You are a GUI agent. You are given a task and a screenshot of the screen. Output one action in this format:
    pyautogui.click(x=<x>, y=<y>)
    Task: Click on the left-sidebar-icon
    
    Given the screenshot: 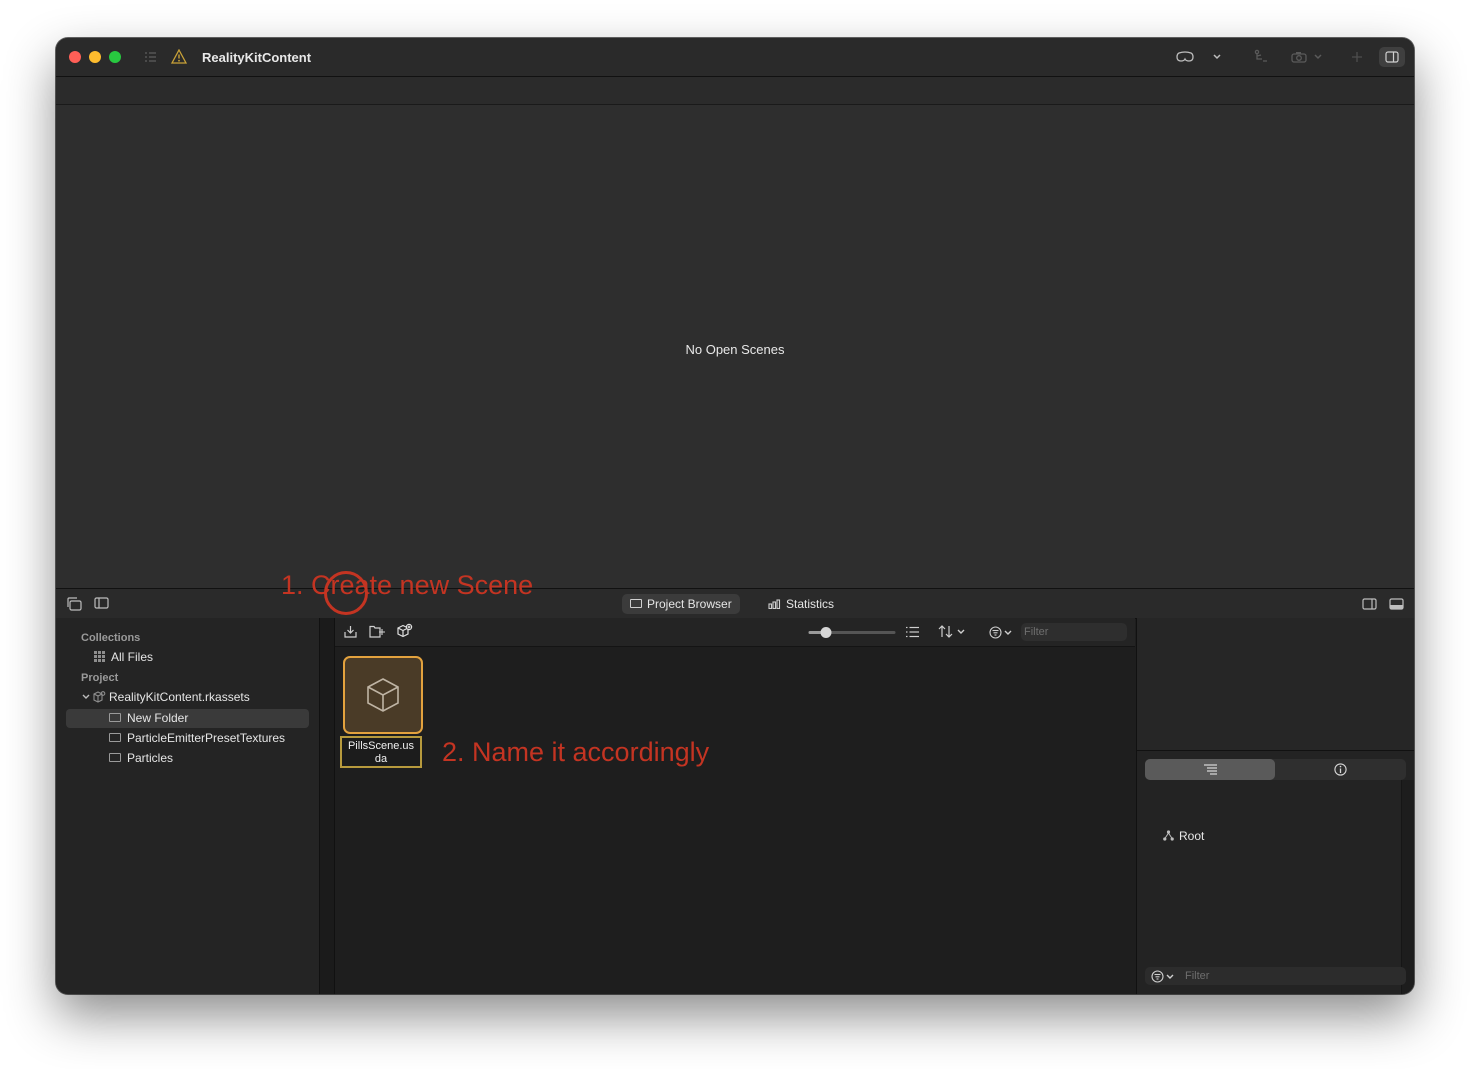 What is the action you would take?
    pyautogui.click(x=101, y=603)
    